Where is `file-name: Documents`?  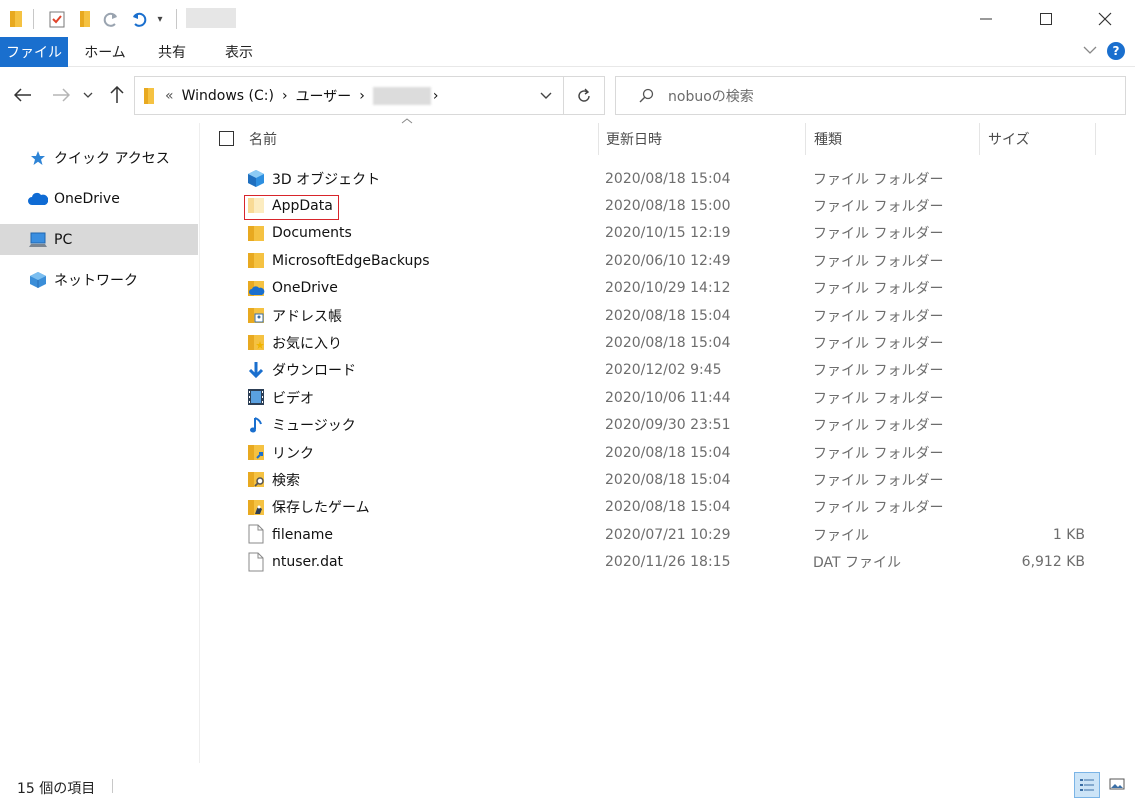 file-name: Documents is located at coordinates (312, 233).